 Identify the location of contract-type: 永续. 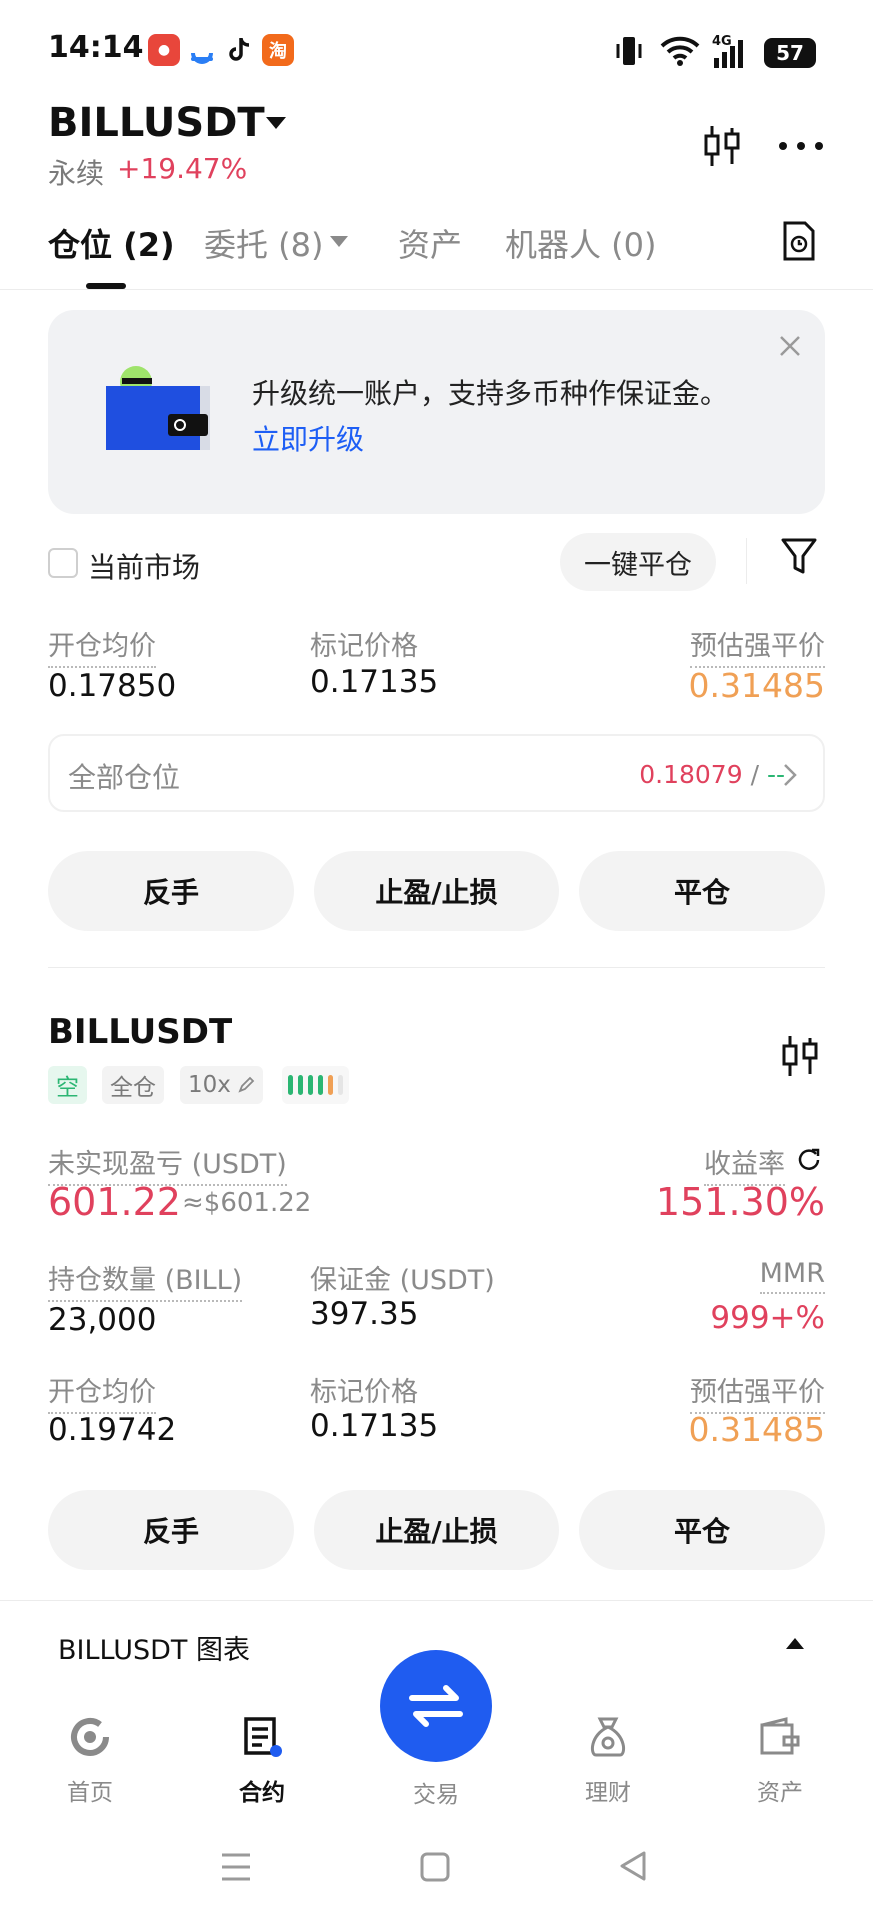
(76, 173).